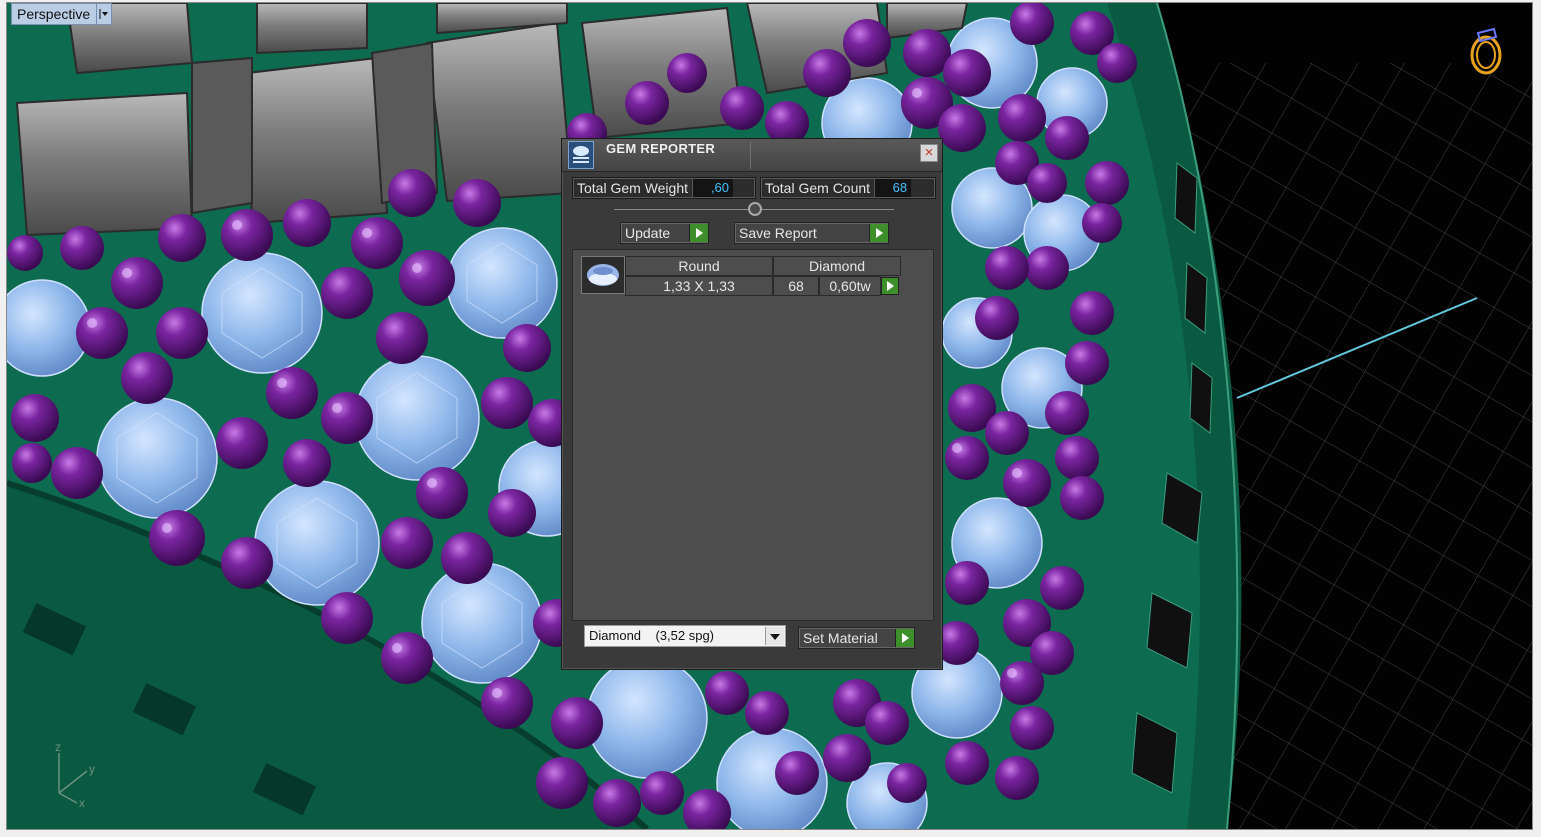 The width and height of the screenshot is (1541, 837). What do you see at coordinates (633, 188) in the screenshot?
I see `total-gem-weight-label: Total Gem Weight` at bounding box center [633, 188].